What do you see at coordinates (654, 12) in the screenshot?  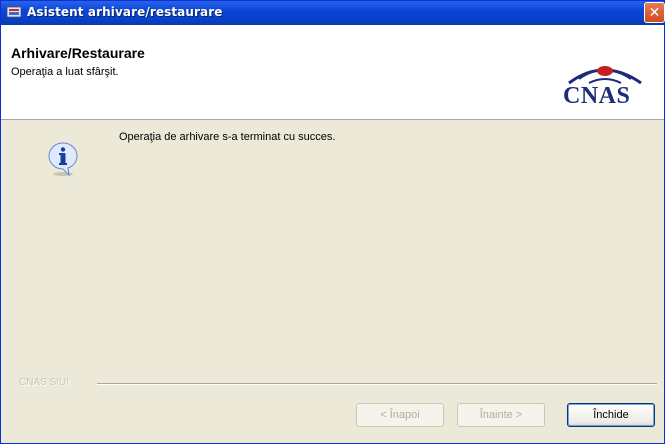 I see `close-window-button: ✕` at bounding box center [654, 12].